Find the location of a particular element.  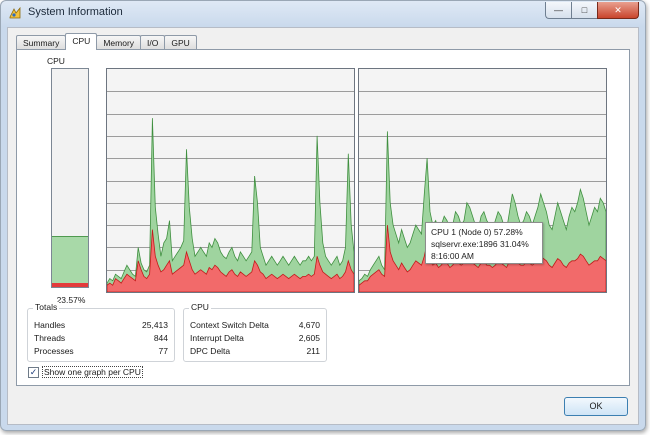

close-button: ✕ is located at coordinates (618, 10).